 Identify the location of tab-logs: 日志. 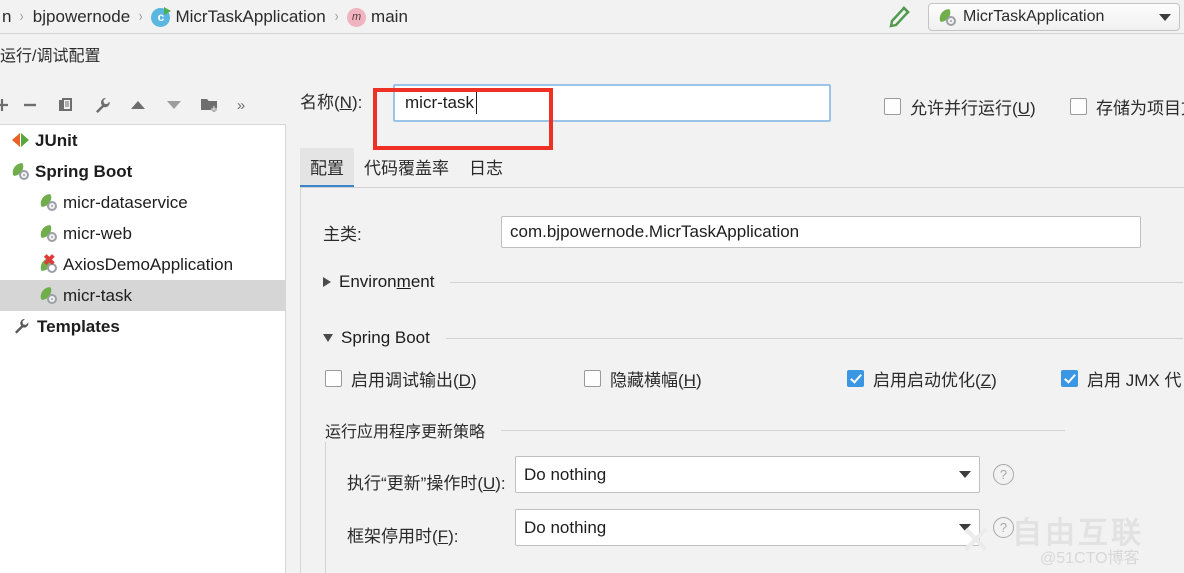
(486, 168).